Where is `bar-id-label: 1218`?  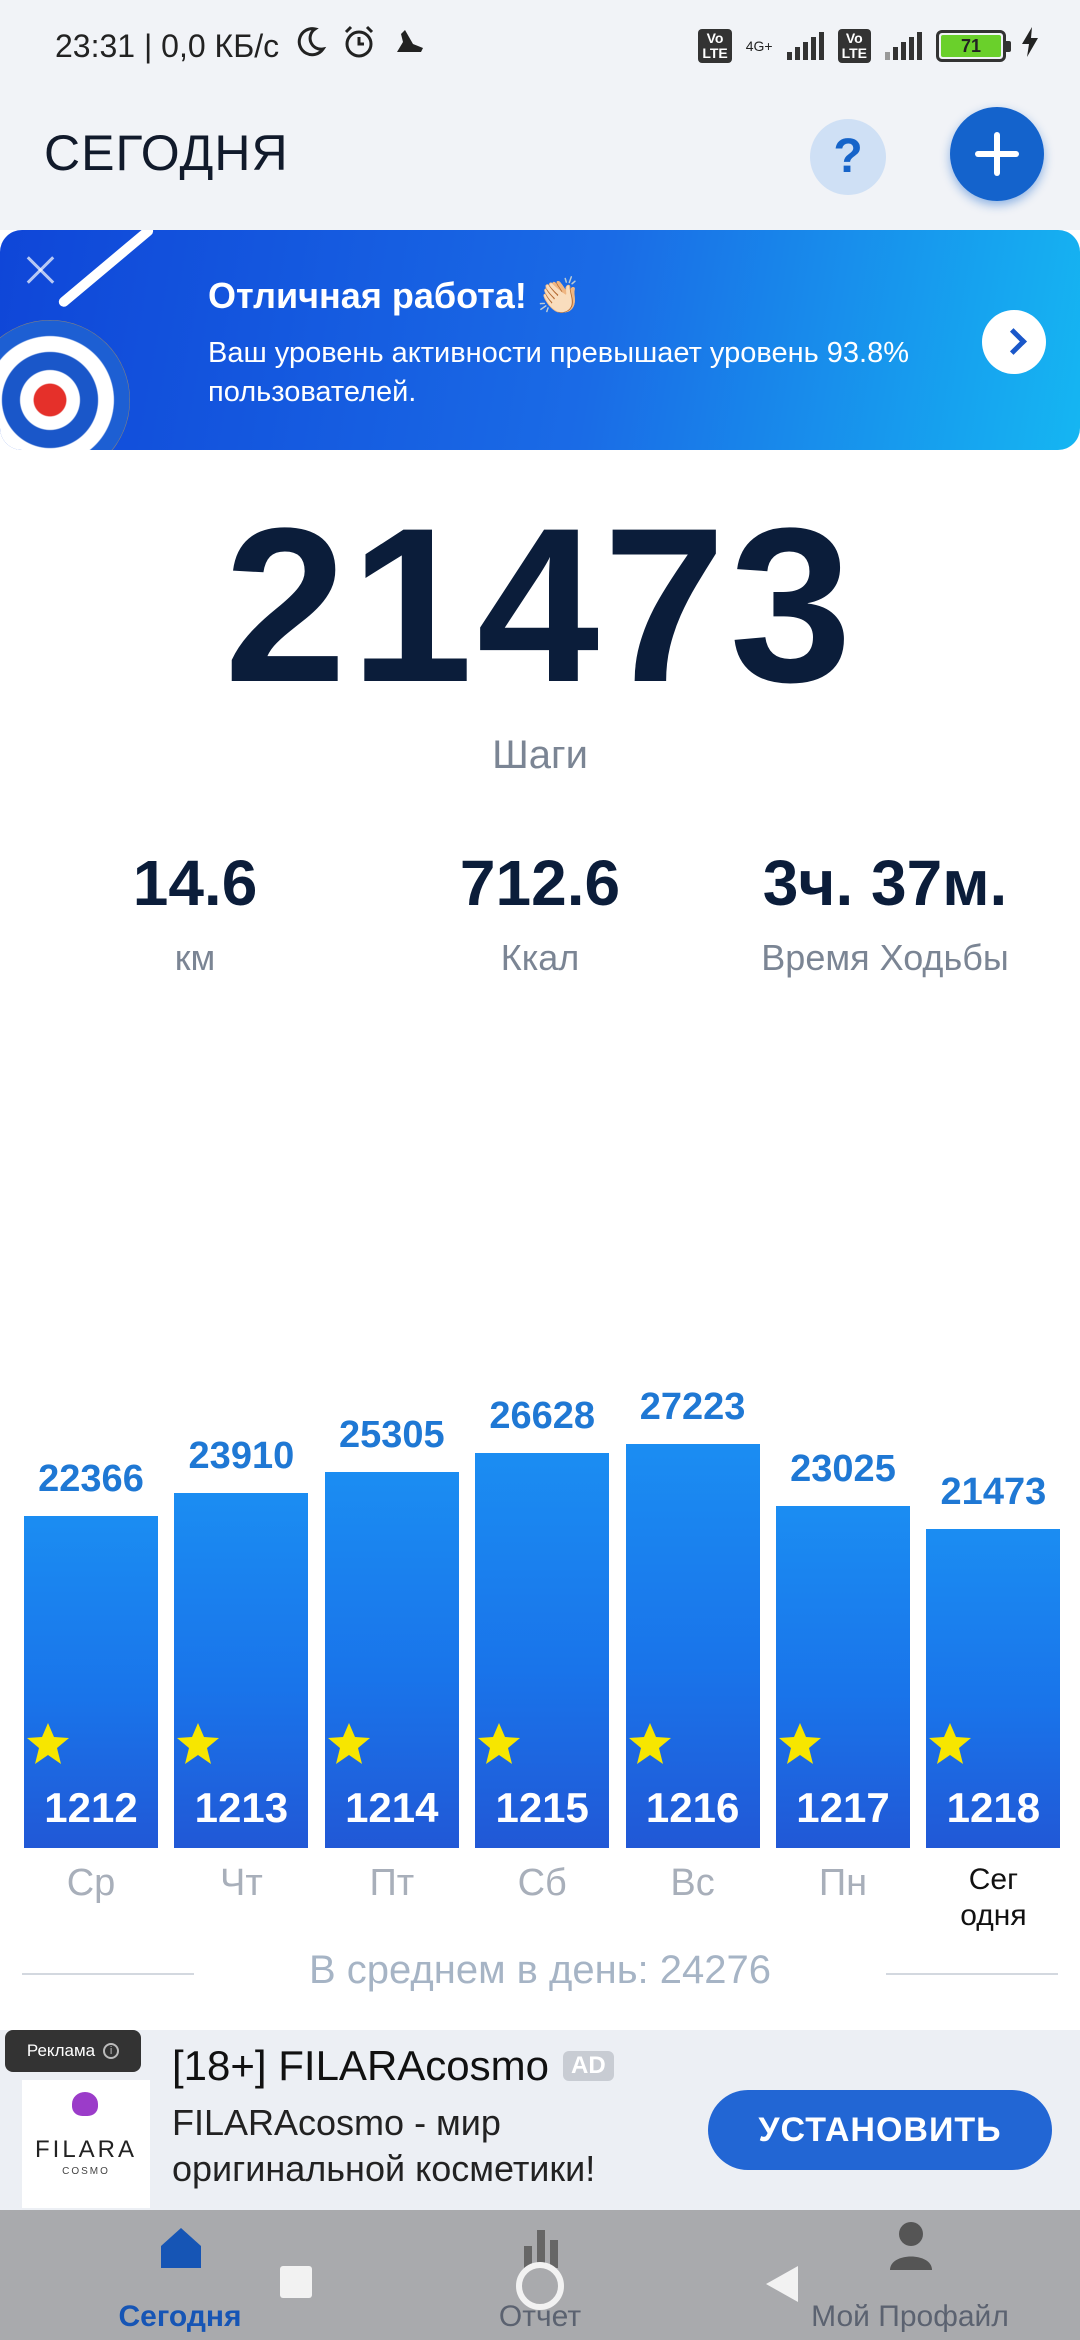 bar-id-label: 1218 is located at coordinates (993, 1807).